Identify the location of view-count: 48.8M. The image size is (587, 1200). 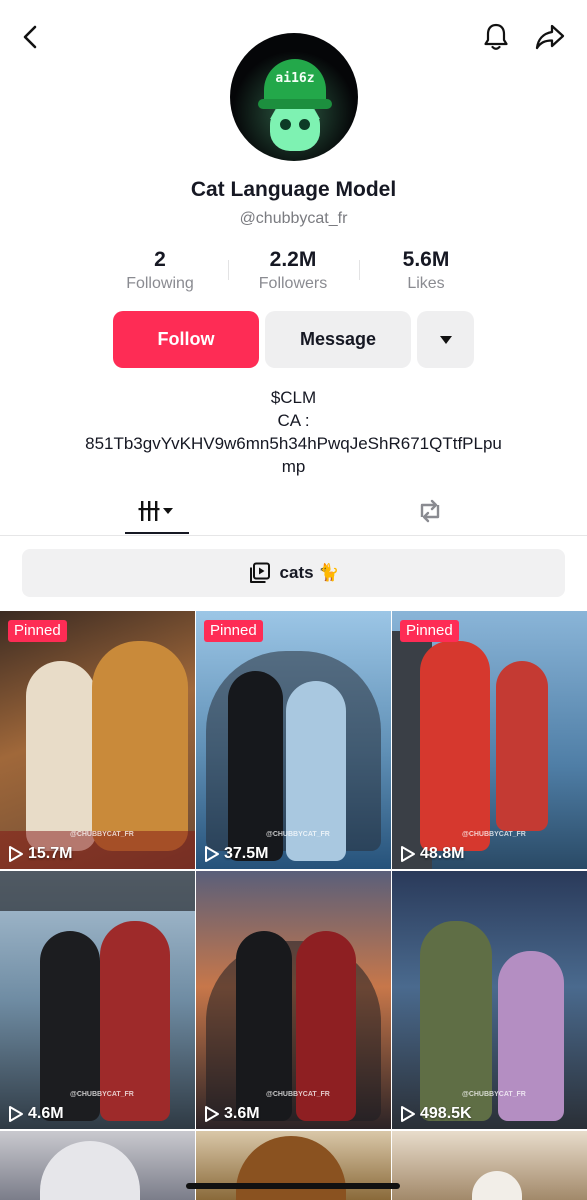
(432, 854).